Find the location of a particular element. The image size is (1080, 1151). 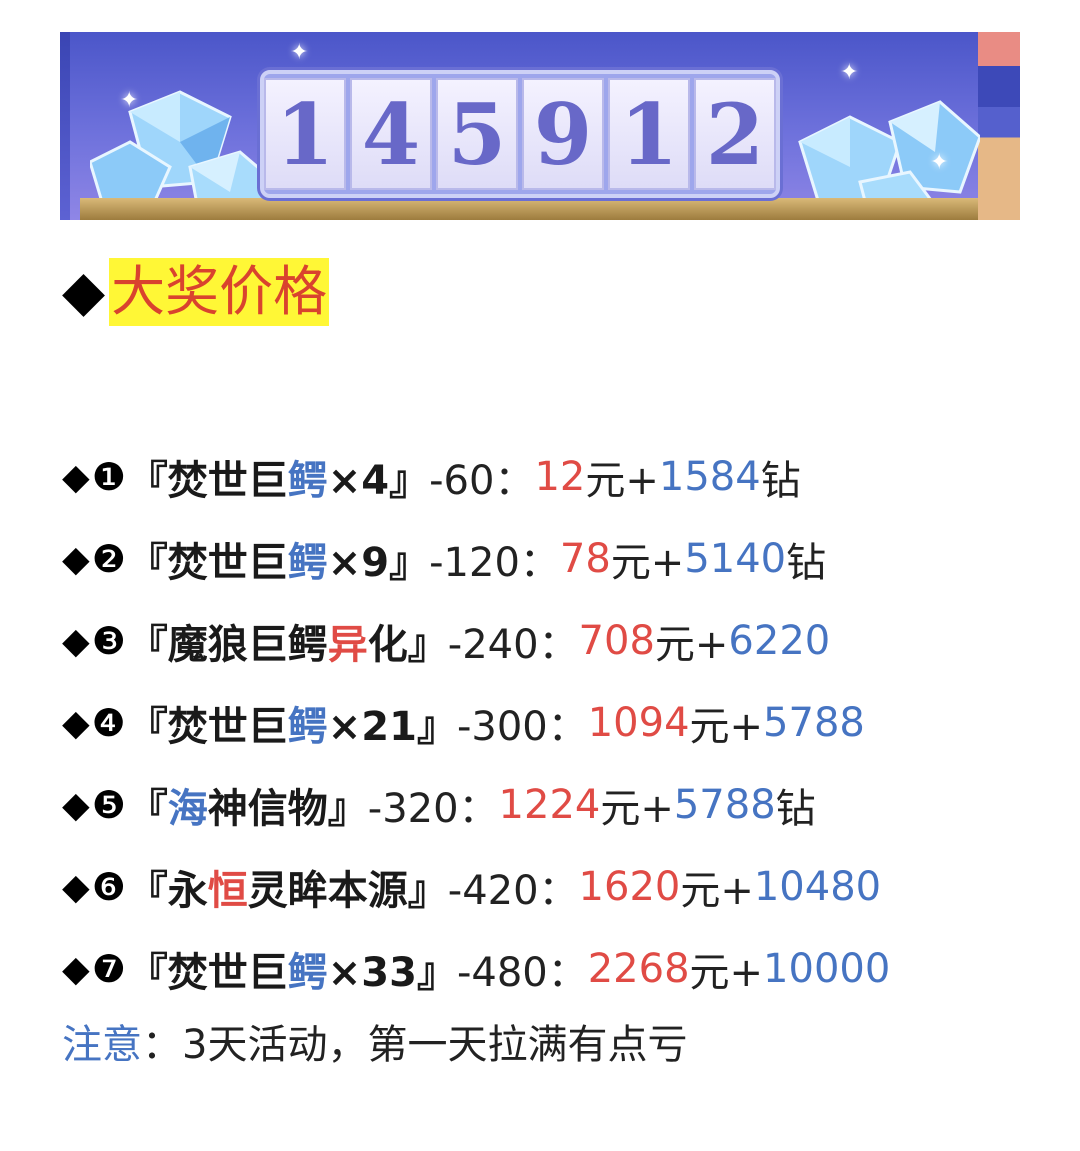

price-diamonds: 6220 is located at coordinates (779, 641).